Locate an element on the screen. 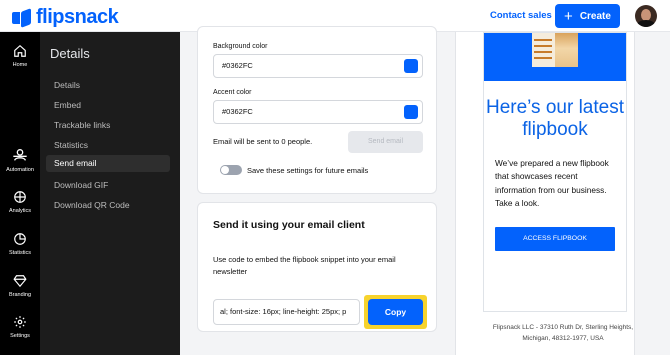 The height and width of the screenshot is (355, 670). rail-item-automation: Automation is located at coordinates (20, 160).